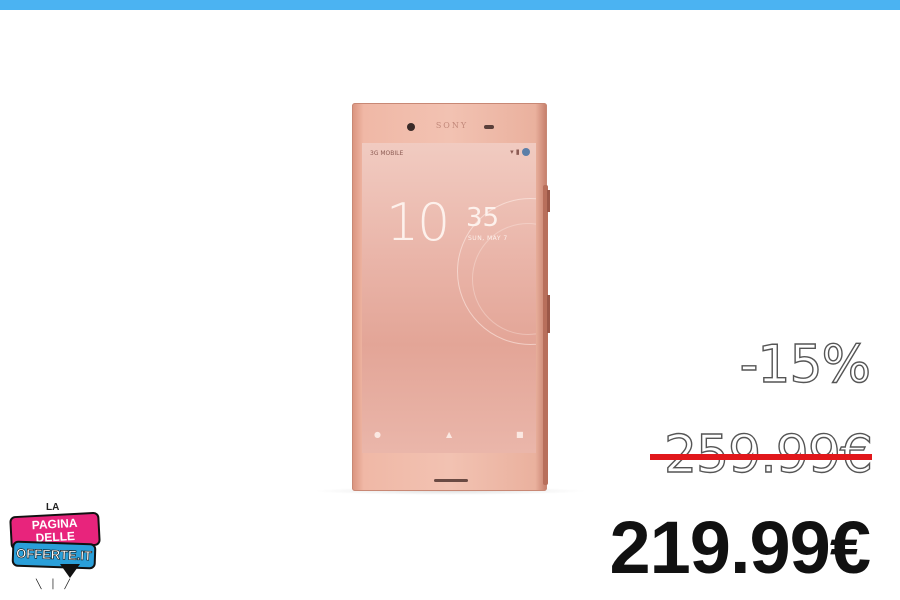 The image size is (900, 600). Describe the element at coordinates (418, 223) in the screenshot. I see `clock-hour: 10` at that location.